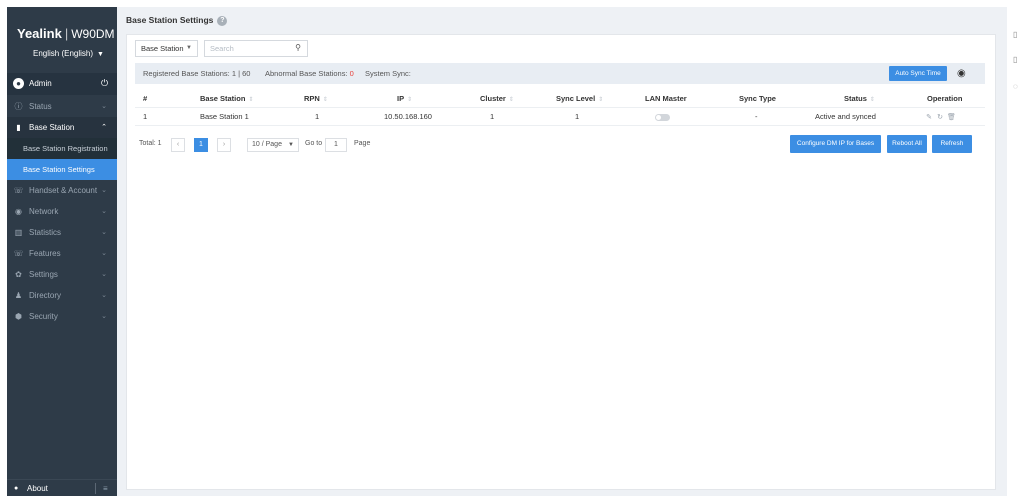  I want to click on filter-select: Base Station ▼, so click(166, 48).